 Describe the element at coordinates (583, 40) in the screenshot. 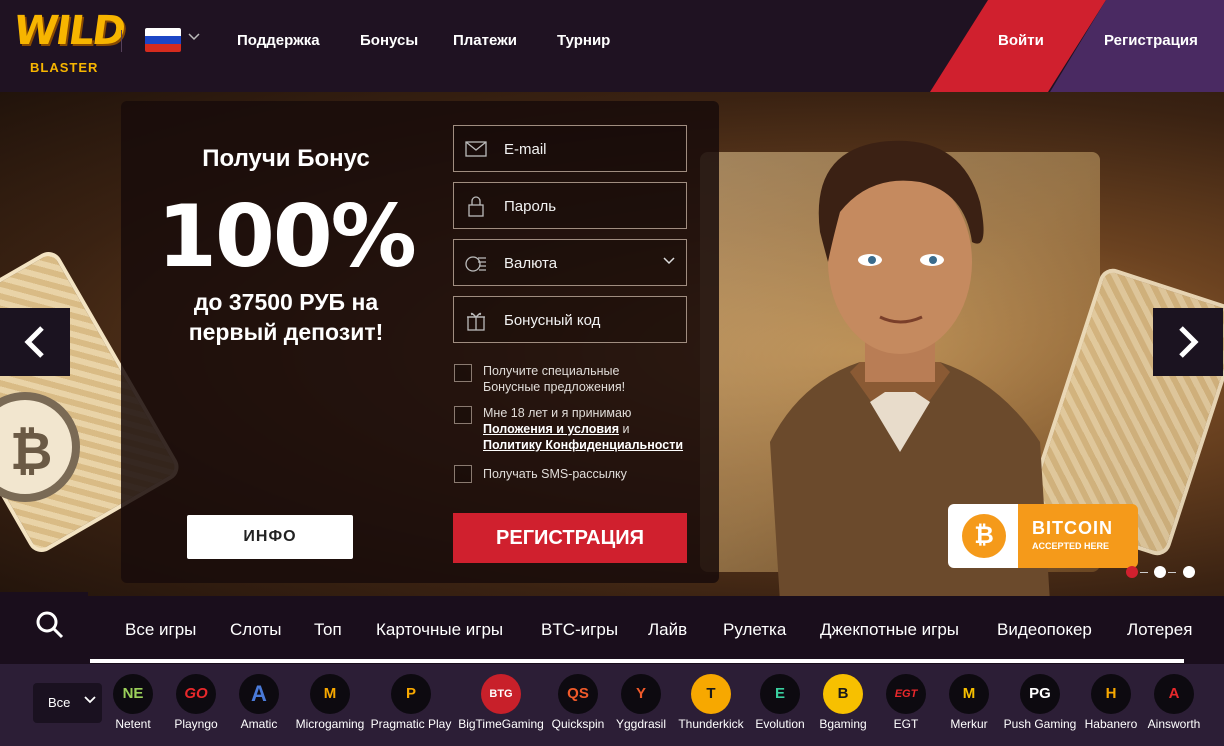

I see `nav-tournament: Турнир` at that location.